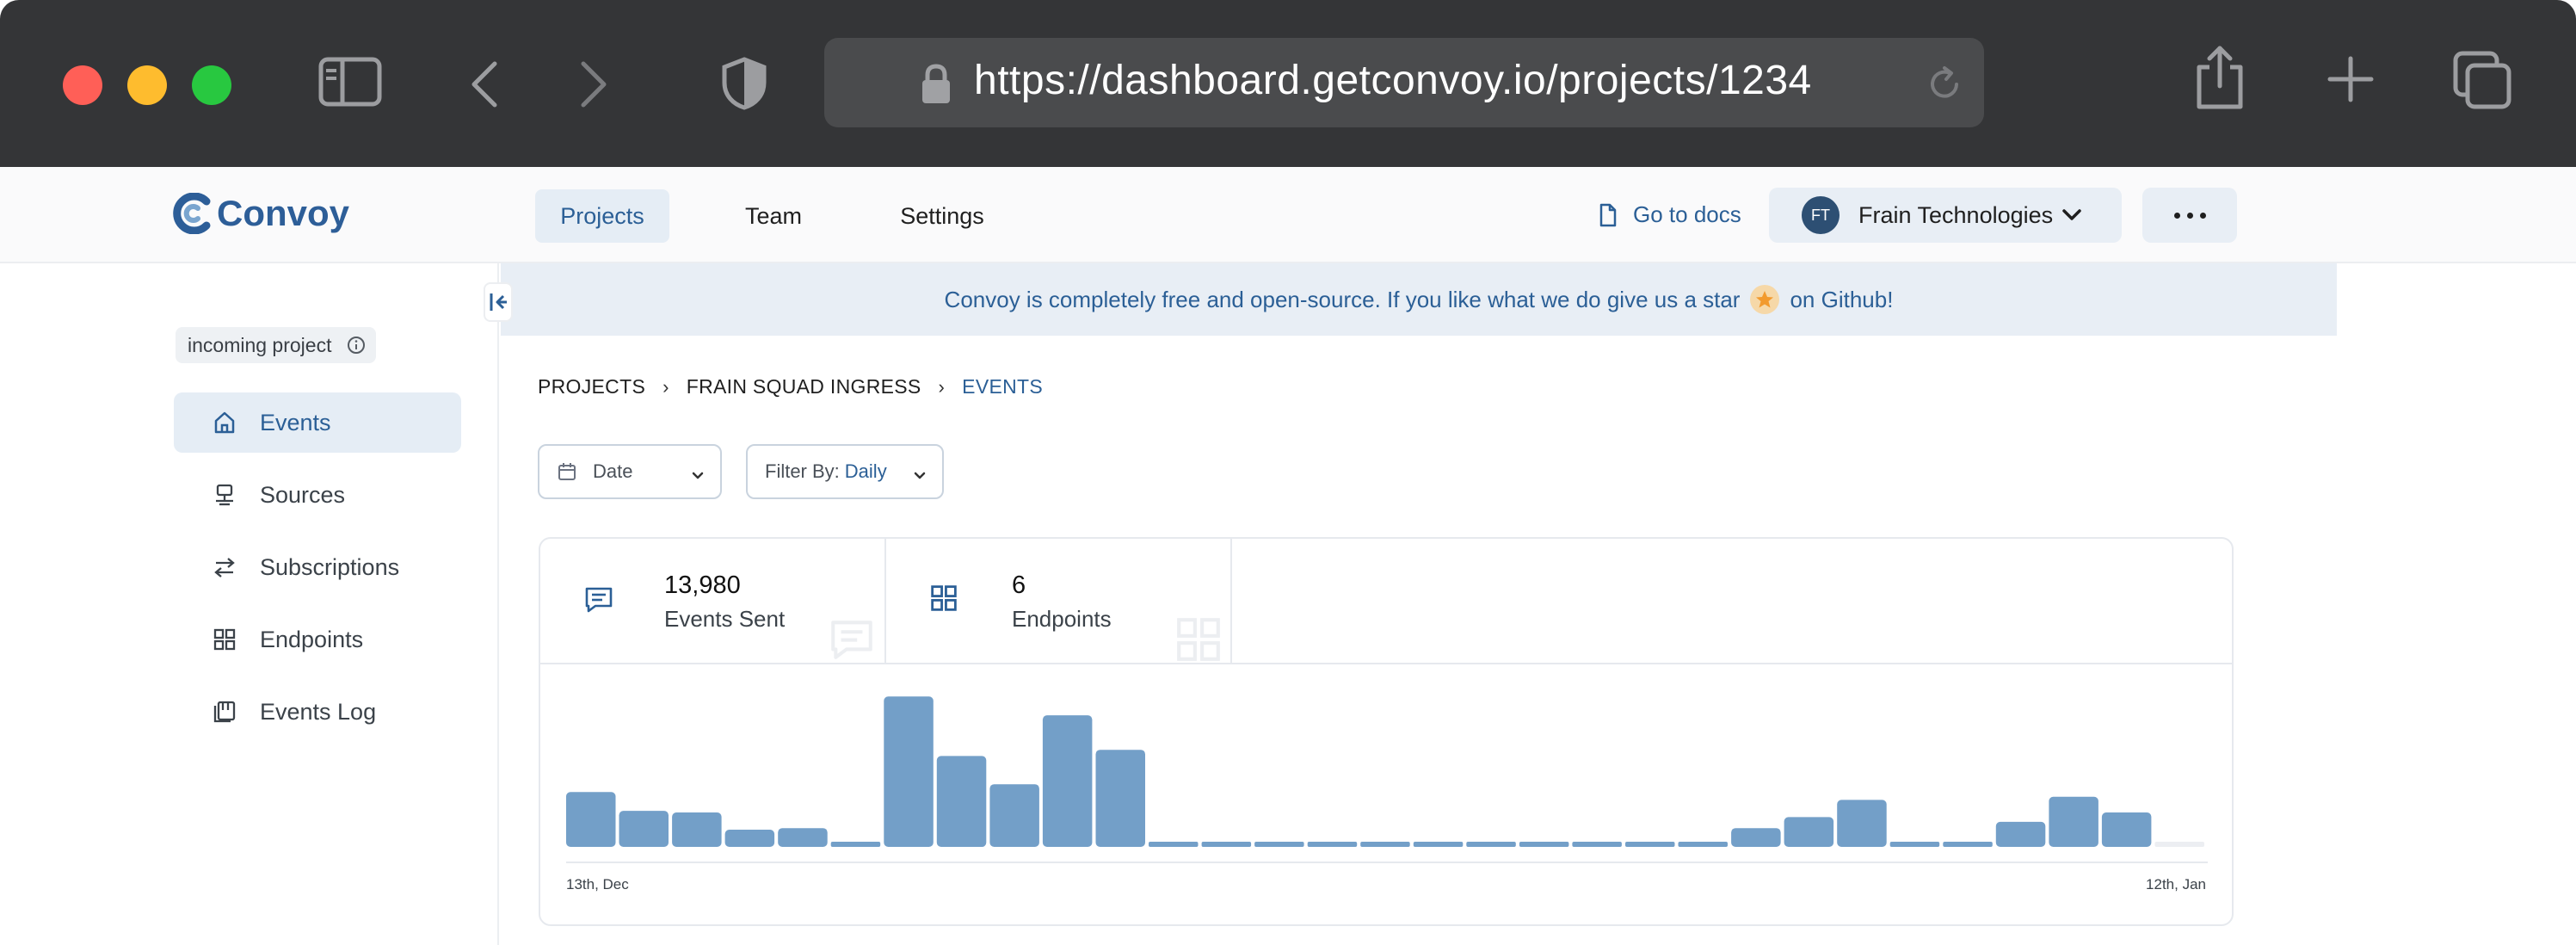 The width and height of the screenshot is (2576, 945). I want to click on chevron-right-icon: ›, so click(942, 386).